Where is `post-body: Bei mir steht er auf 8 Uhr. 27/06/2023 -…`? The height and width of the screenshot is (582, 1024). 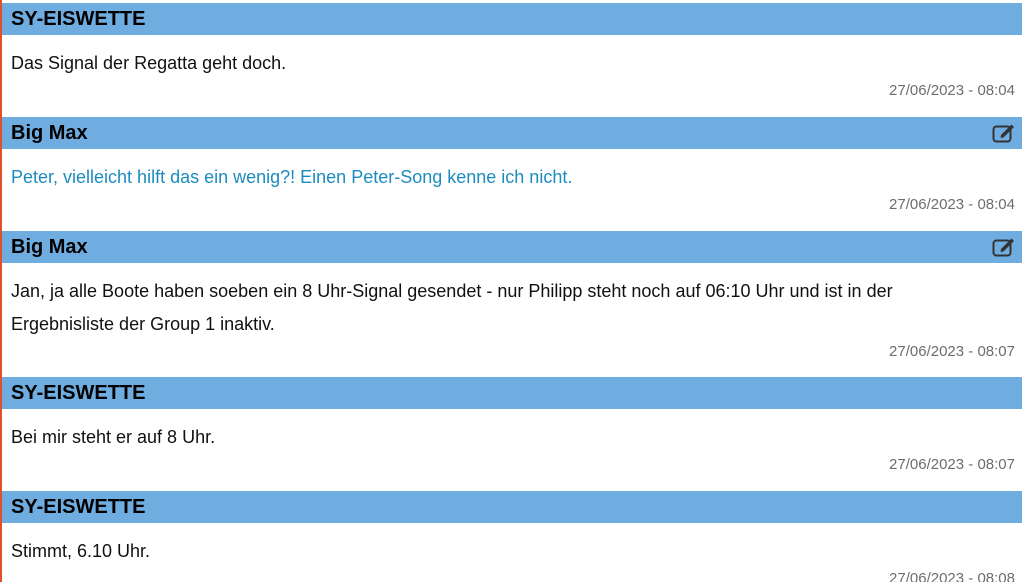
post-body: Bei mir steht er auf 8 Uhr. 27/06/2023 -… is located at coordinates (512, 450).